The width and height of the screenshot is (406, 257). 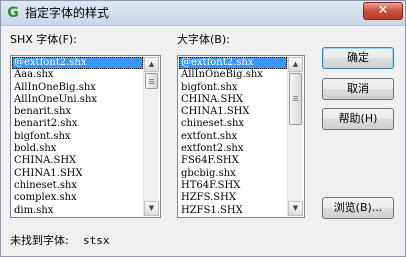 What do you see at coordinates (67, 13) in the screenshot?
I see `dialog-title: 指定字体的样式` at bounding box center [67, 13].